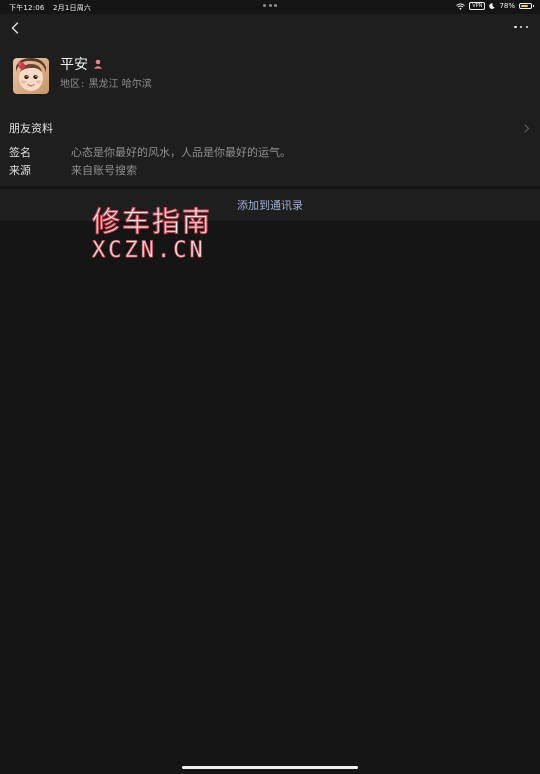  I want to click on status-bar: 下午12:06 2月1日周六 VPN 78%, so click(270, 7).